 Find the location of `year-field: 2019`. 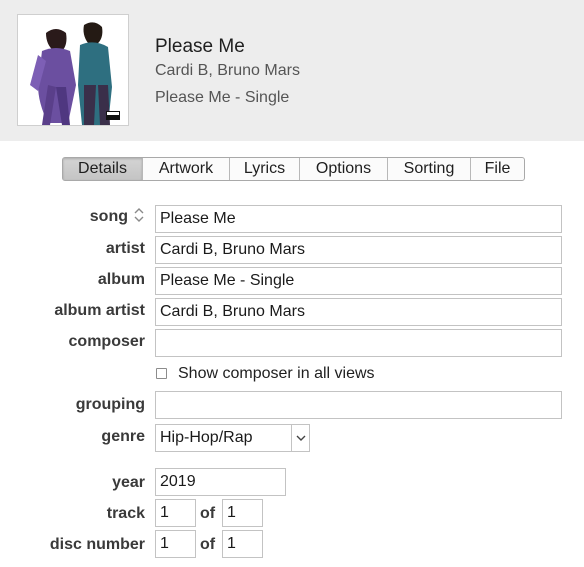

year-field: 2019 is located at coordinates (220, 482).